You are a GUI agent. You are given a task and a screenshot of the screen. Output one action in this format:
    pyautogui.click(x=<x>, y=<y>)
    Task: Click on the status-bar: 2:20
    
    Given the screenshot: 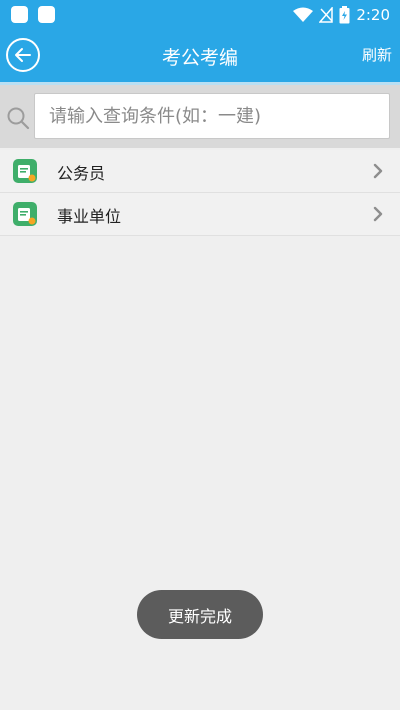 What is the action you would take?
    pyautogui.click(x=200, y=15)
    